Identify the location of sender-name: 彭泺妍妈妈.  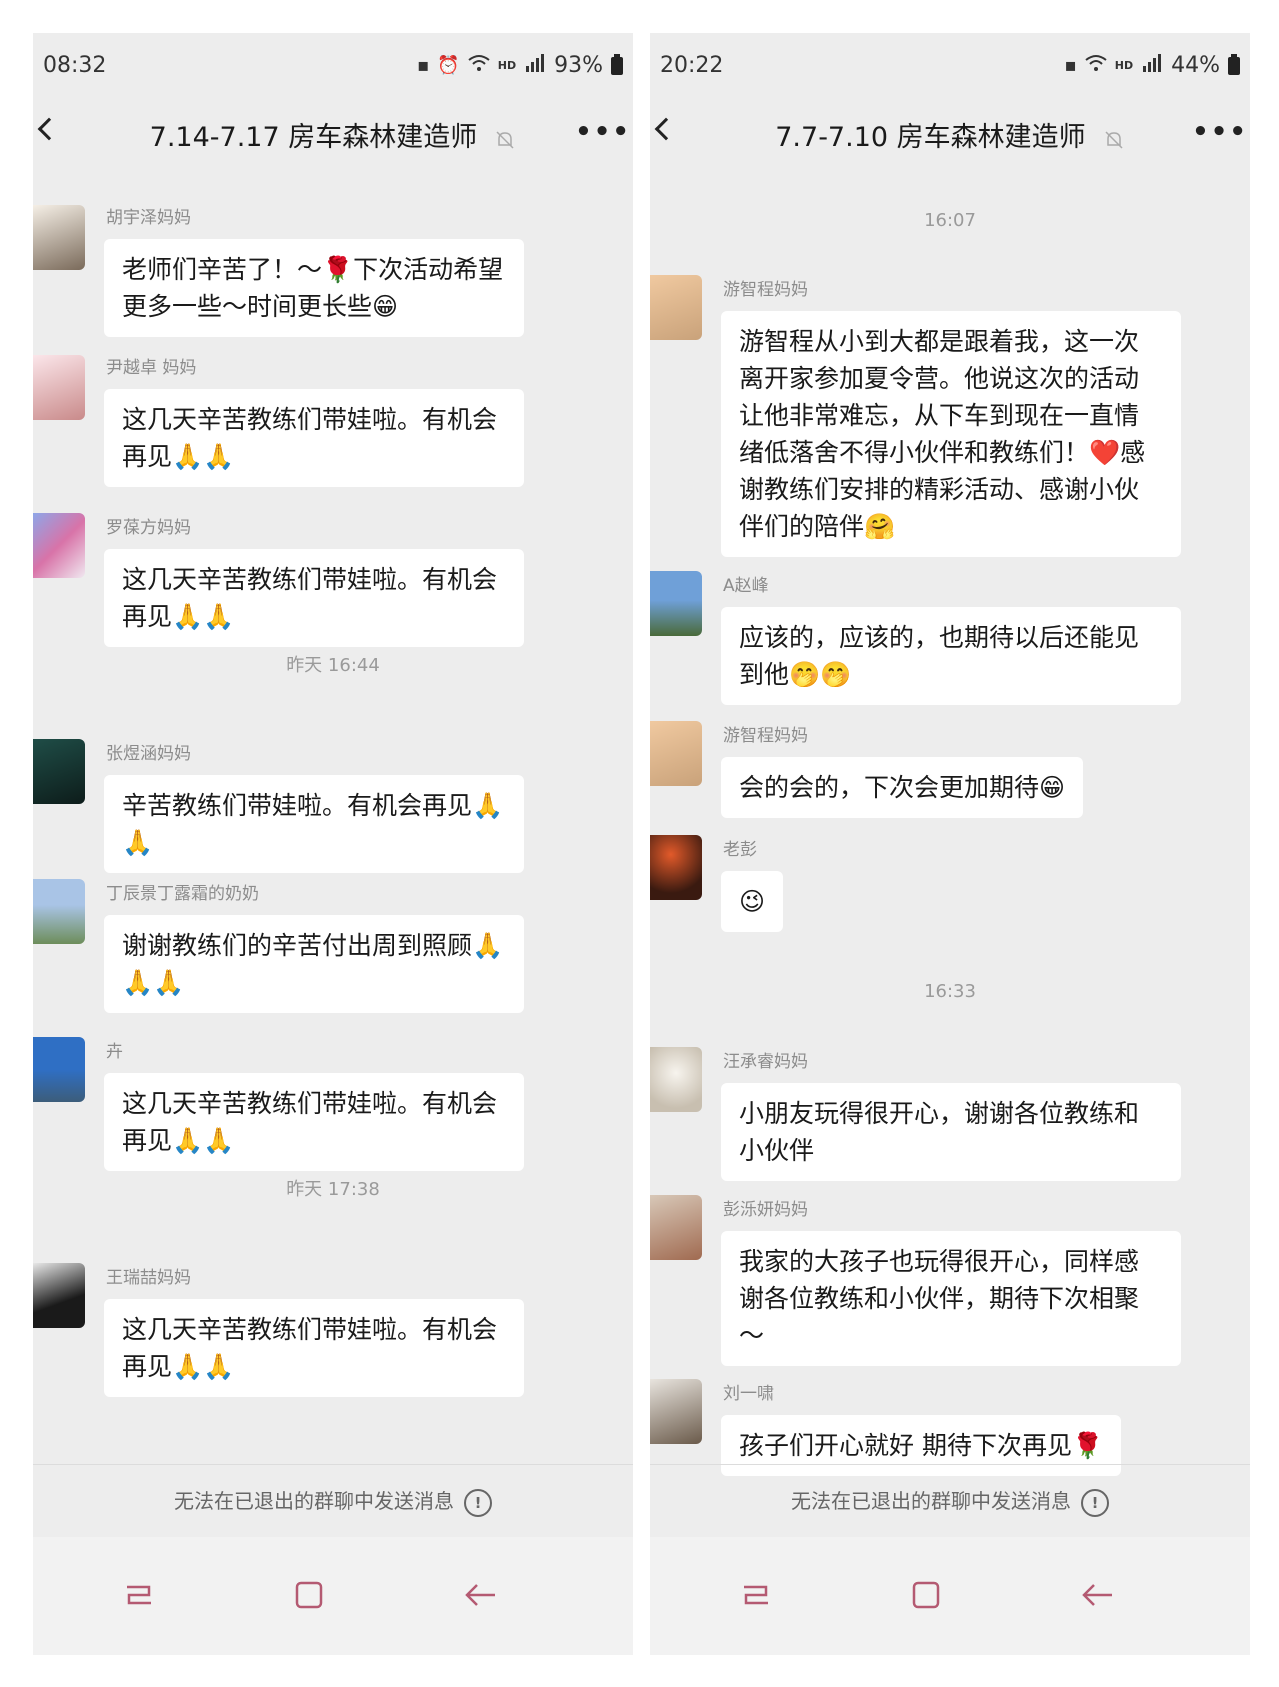
(765, 1210).